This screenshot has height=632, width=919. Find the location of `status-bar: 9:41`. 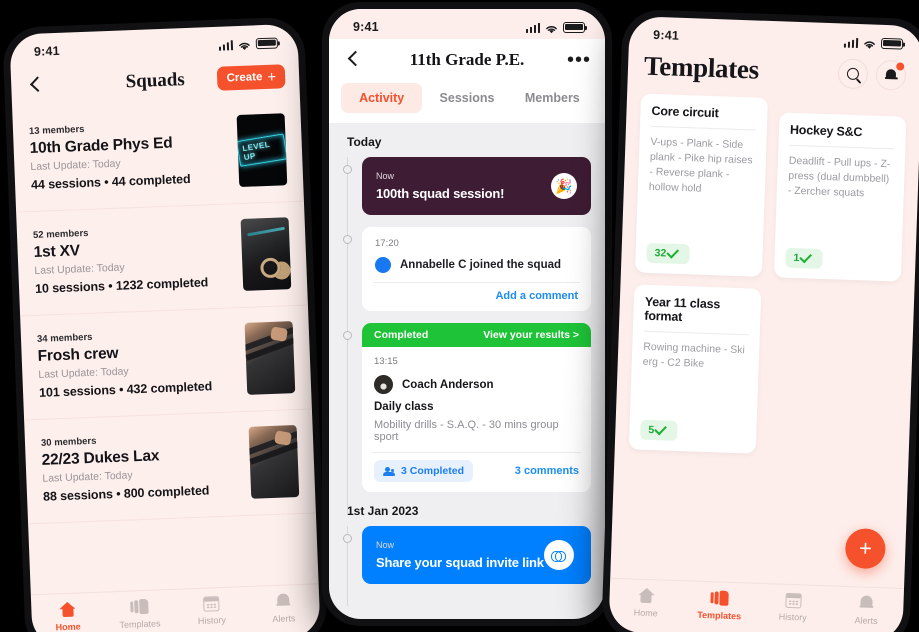

status-bar: 9:41 is located at coordinates (467, 24).